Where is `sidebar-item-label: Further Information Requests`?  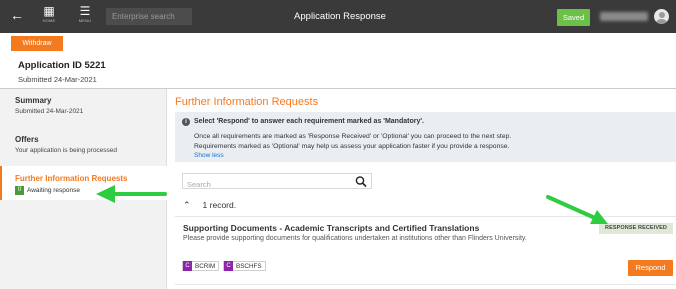
sidebar-item-label: Further Information Requests is located at coordinates (71, 178).